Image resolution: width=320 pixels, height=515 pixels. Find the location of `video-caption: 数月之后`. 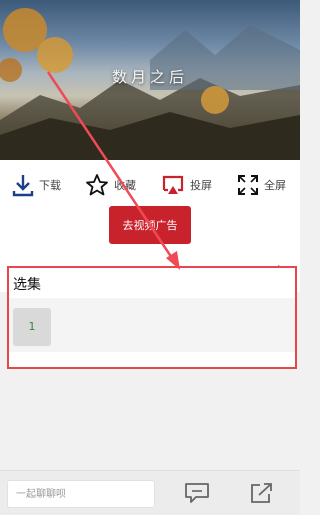

video-caption: 数月之后 is located at coordinates (149, 77).